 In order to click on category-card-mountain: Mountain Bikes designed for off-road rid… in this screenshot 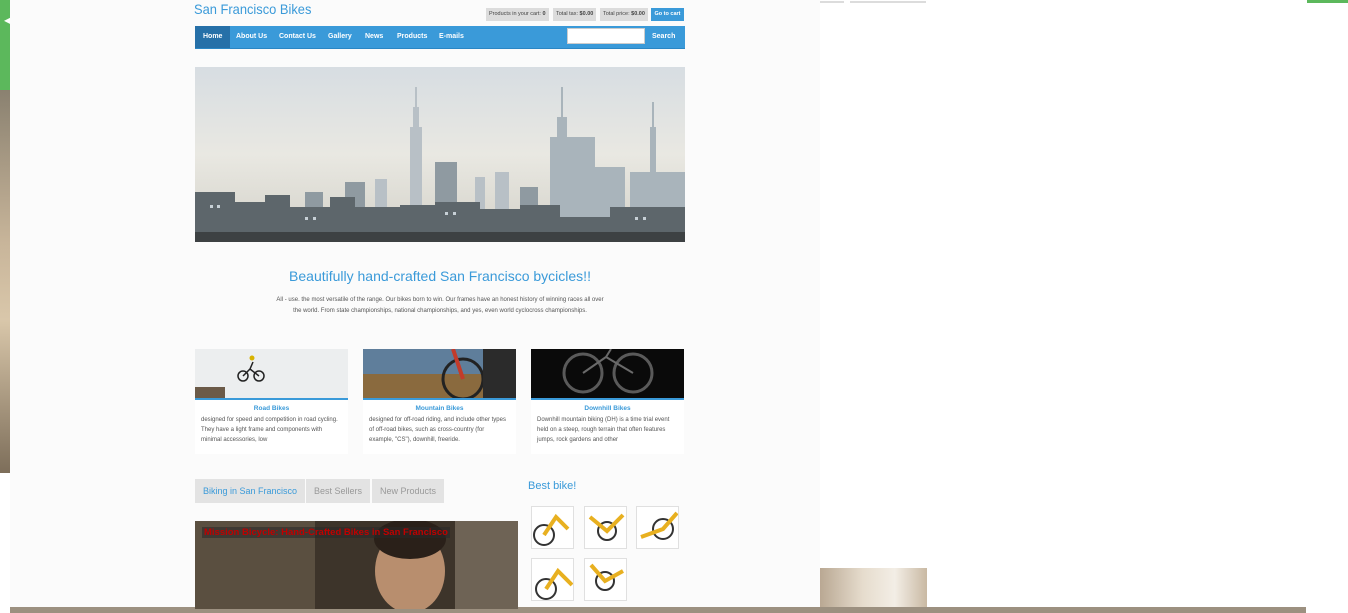, I will do `click(439, 401)`.